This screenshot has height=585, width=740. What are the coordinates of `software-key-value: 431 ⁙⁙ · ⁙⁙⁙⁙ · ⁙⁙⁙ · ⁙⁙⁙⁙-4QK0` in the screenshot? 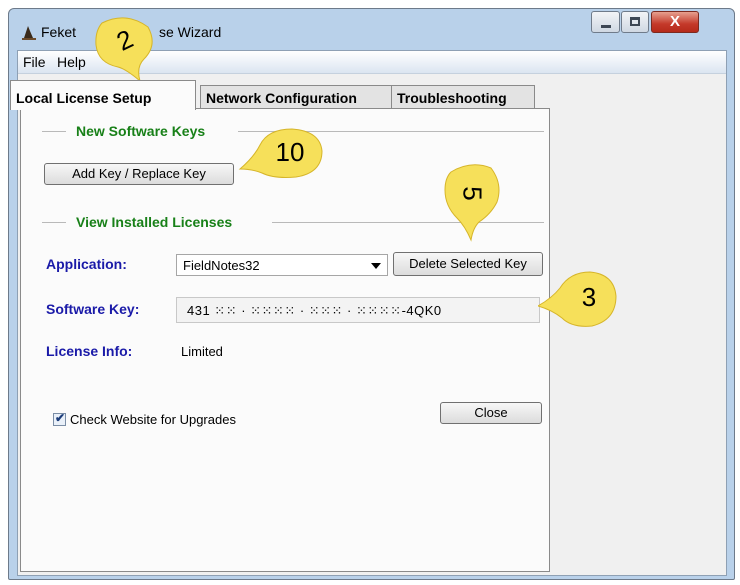 It's located at (314, 310).